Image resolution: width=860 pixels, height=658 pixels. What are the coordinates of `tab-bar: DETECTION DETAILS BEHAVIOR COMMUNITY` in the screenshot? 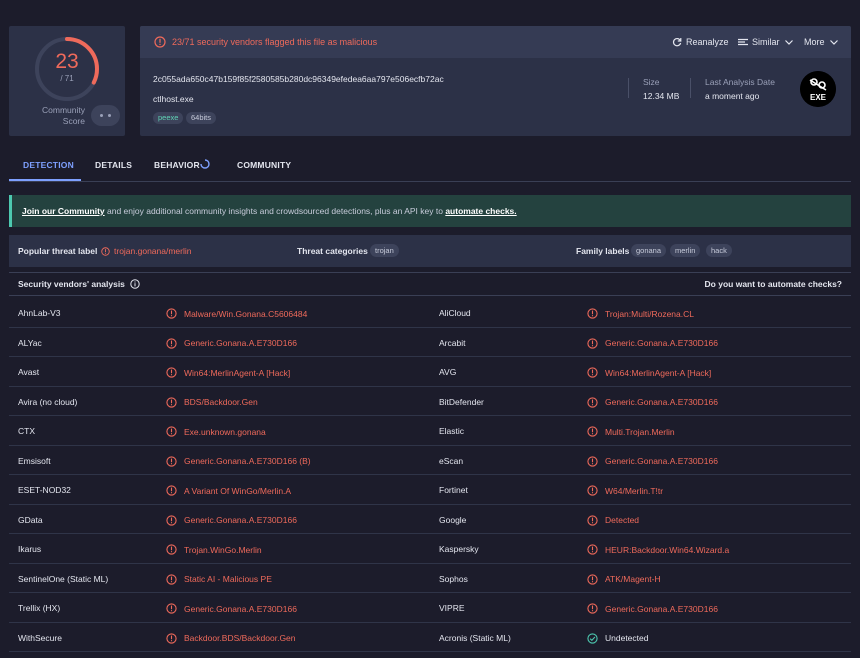 It's located at (430, 167).